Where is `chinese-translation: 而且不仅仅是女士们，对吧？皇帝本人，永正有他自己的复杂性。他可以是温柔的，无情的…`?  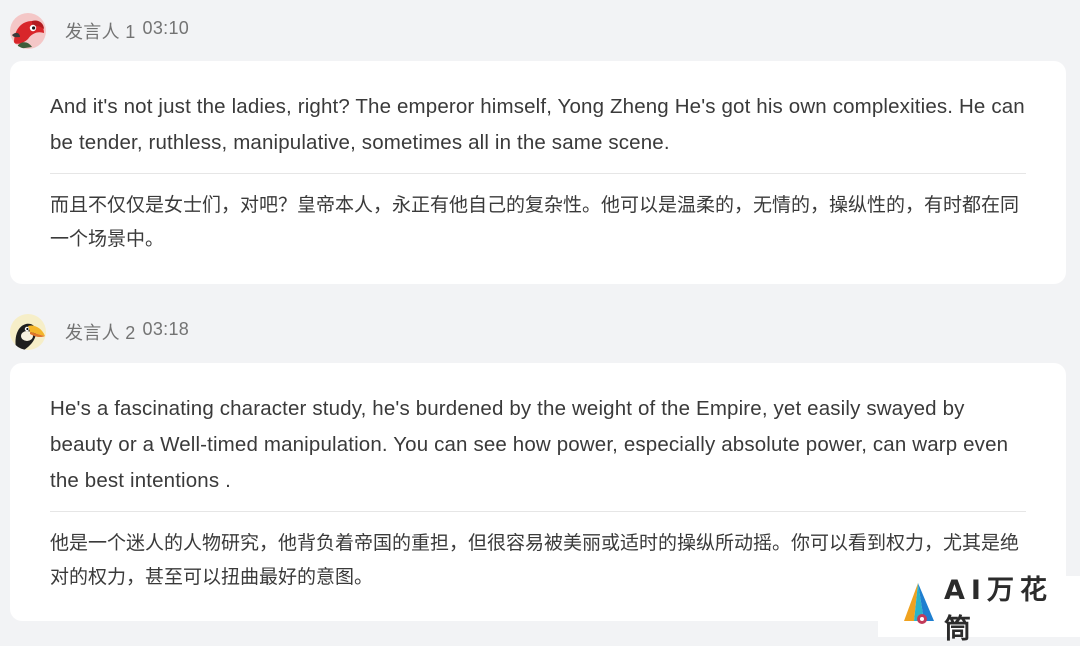
chinese-translation: 而且不仅仅是女士们，对吧？皇帝本人，永正有他自己的复杂性。他可以是温柔的，无情的… is located at coordinates (535, 222).